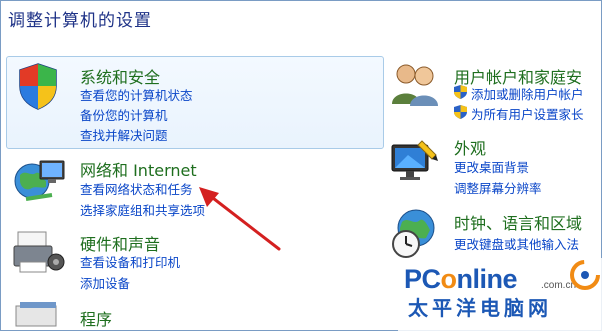 The width and height of the screenshot is (602, 331). I want to click on category-heading: 时钟、语言和区域, so click(518, 222).